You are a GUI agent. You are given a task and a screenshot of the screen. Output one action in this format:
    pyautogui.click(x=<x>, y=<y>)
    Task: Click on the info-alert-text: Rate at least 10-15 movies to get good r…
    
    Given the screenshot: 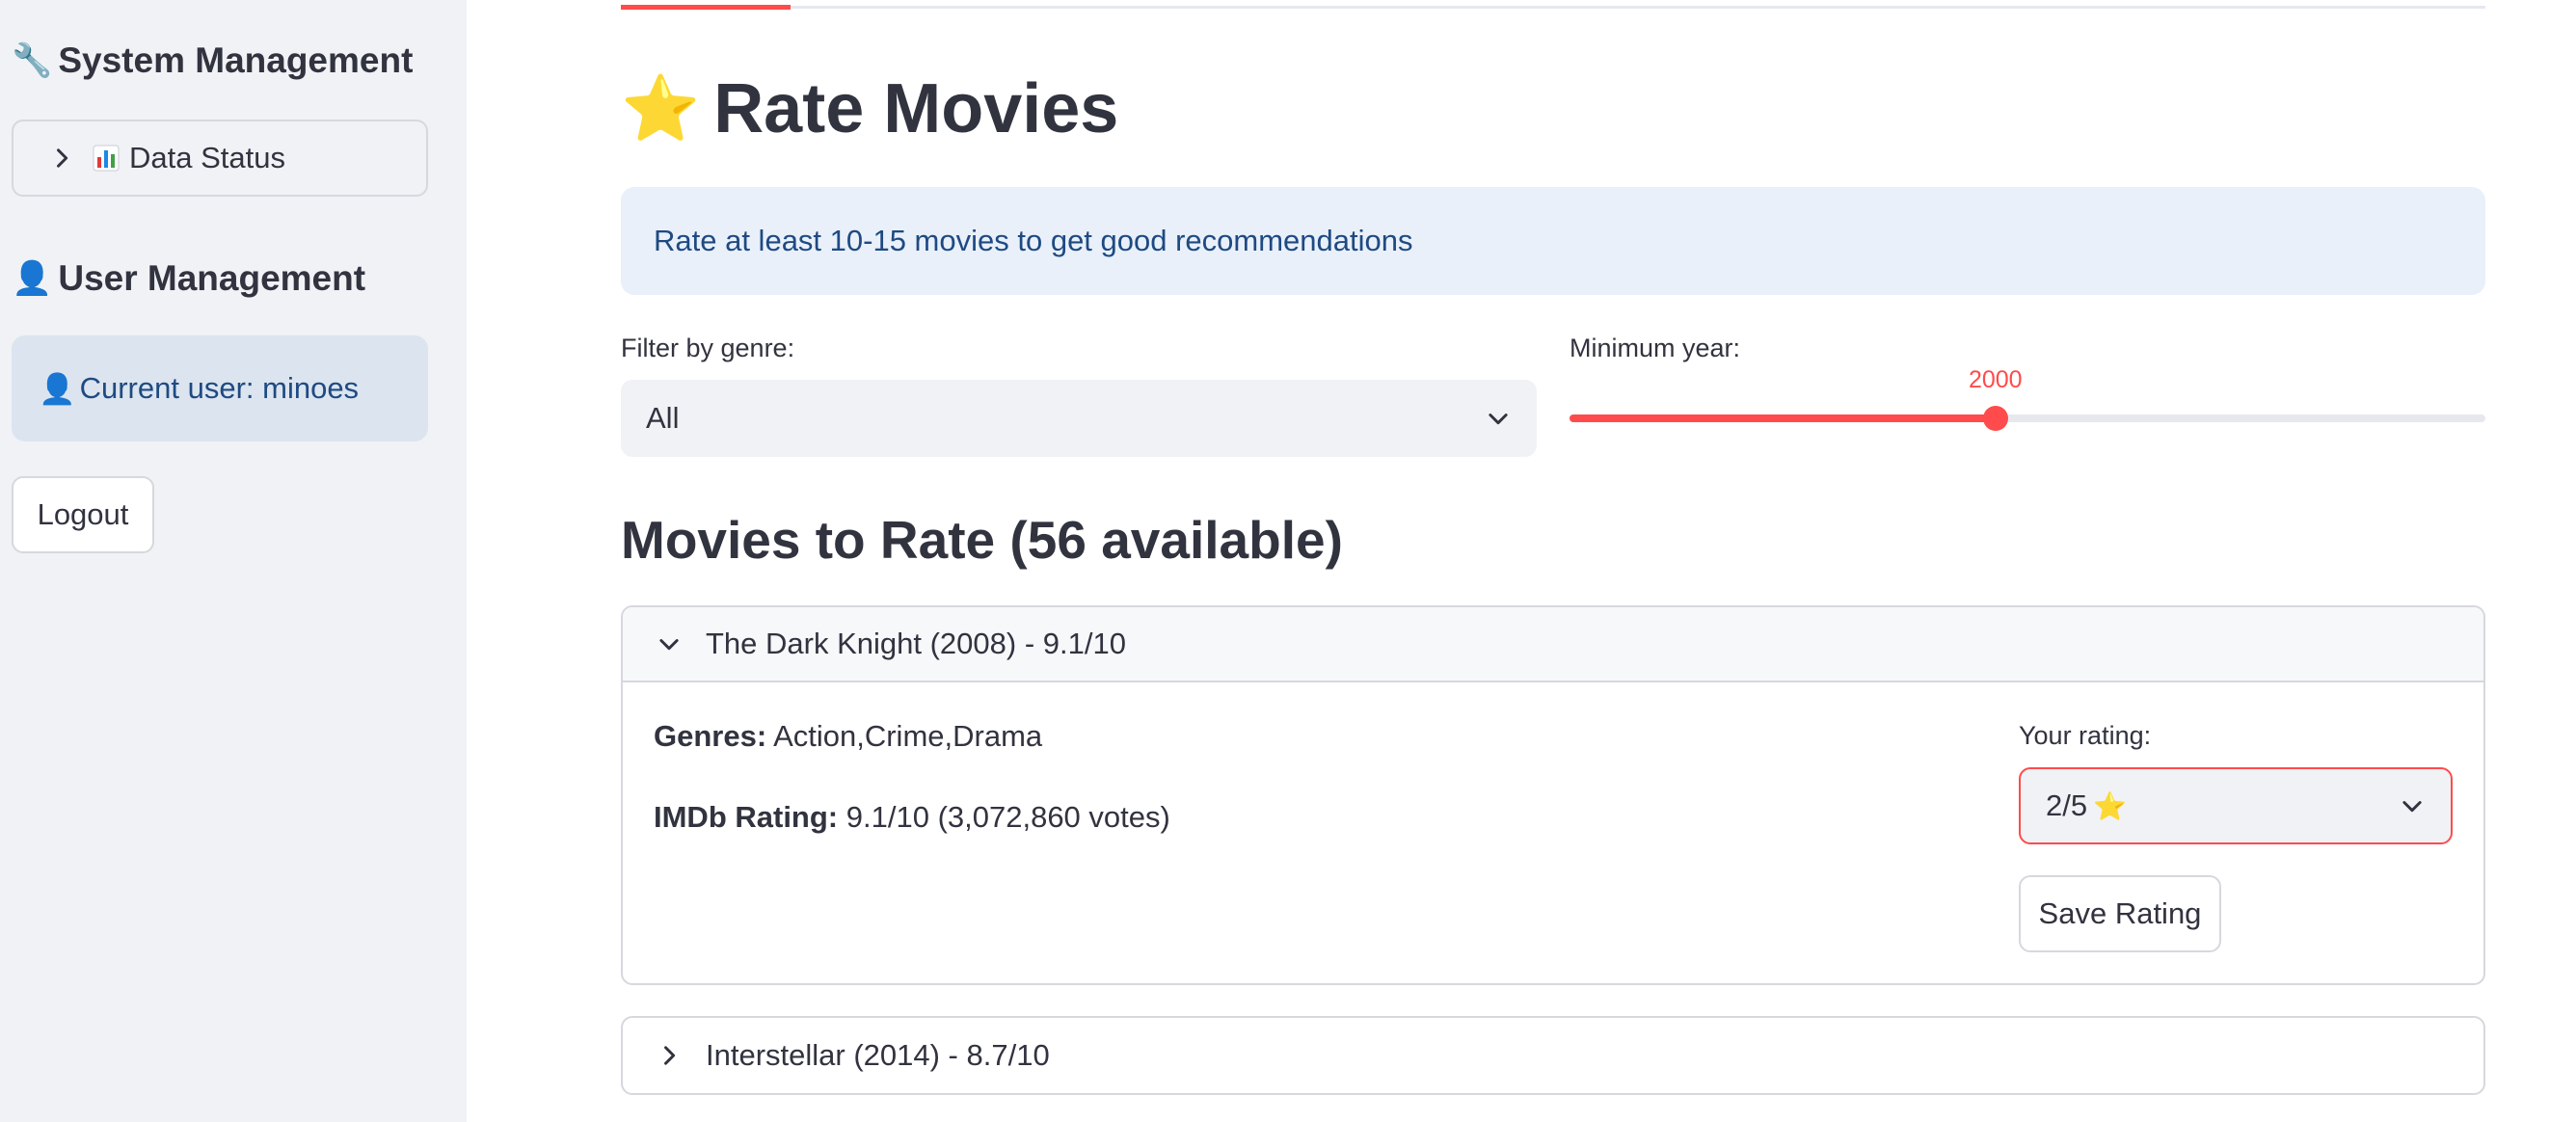 What is the action you would take?
    pyautogui.click(x=1033, y=240)
    